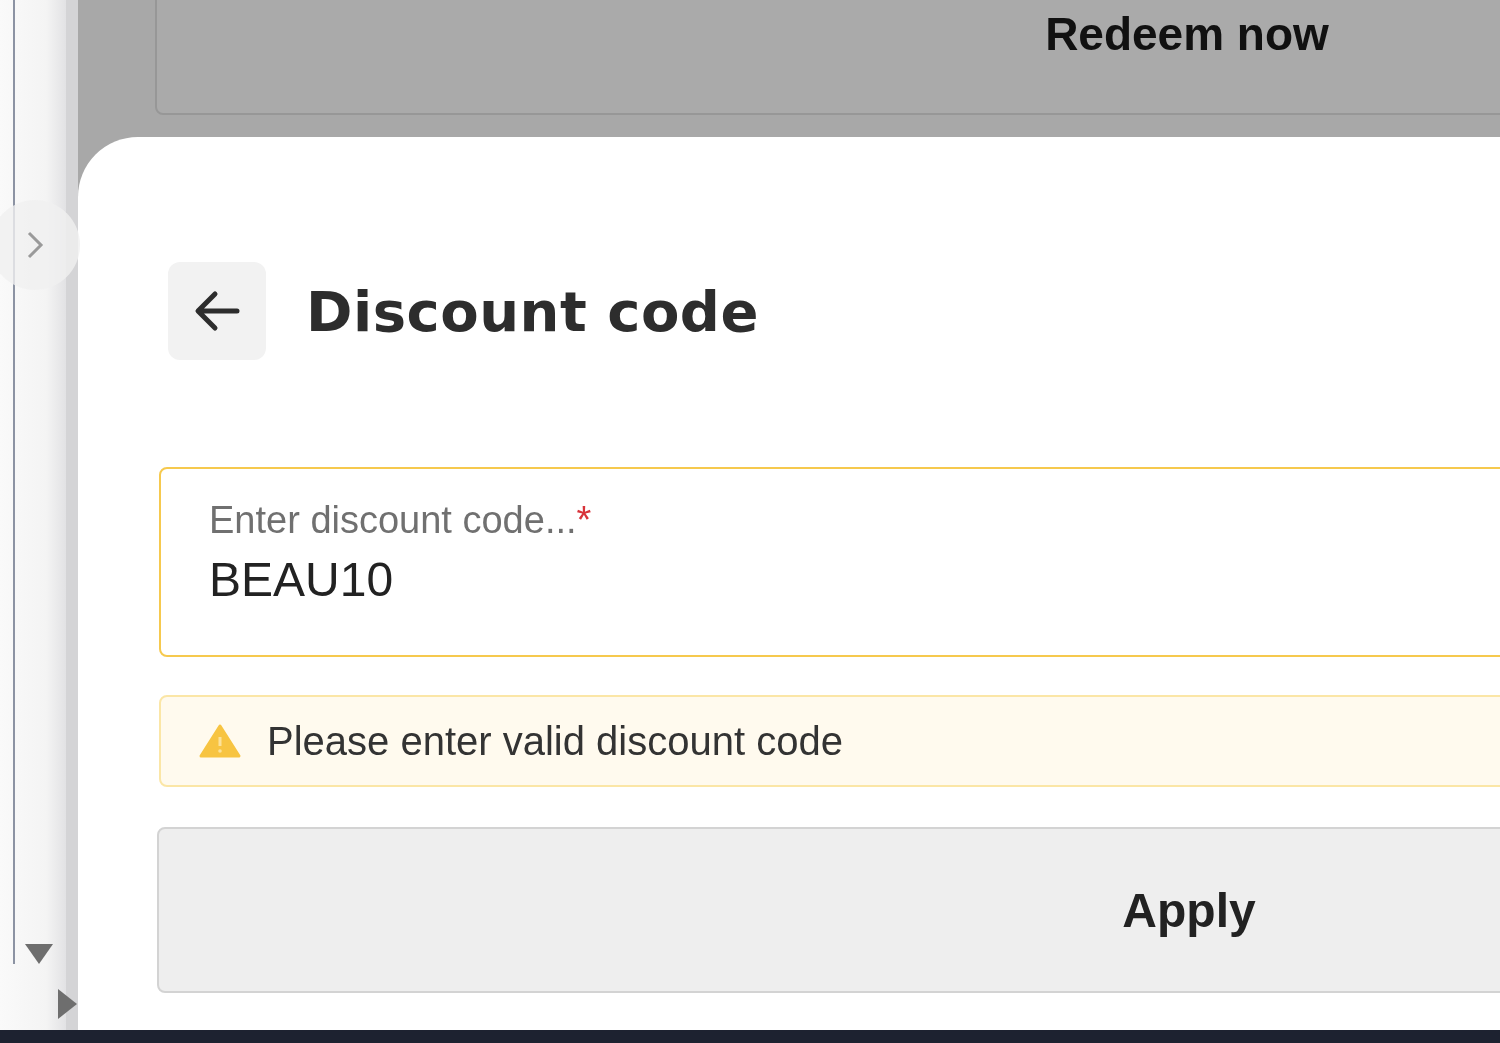  I want to click on code-input: BEAU10, so click(854, 579).